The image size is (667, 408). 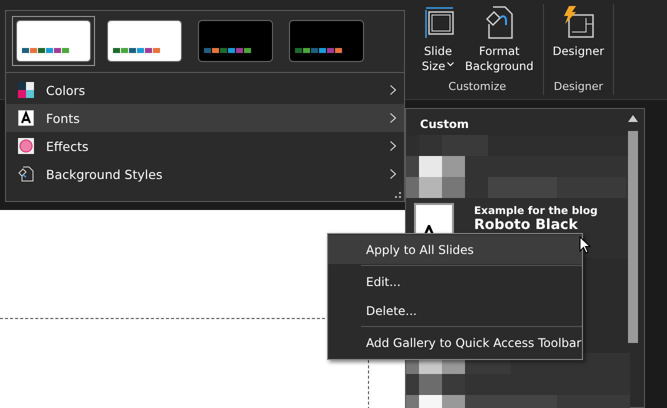 What do you see at coordinates (526, 225) in the screenshot?
I see `font-name: Roboto Black` at bounding box center [526, 225].